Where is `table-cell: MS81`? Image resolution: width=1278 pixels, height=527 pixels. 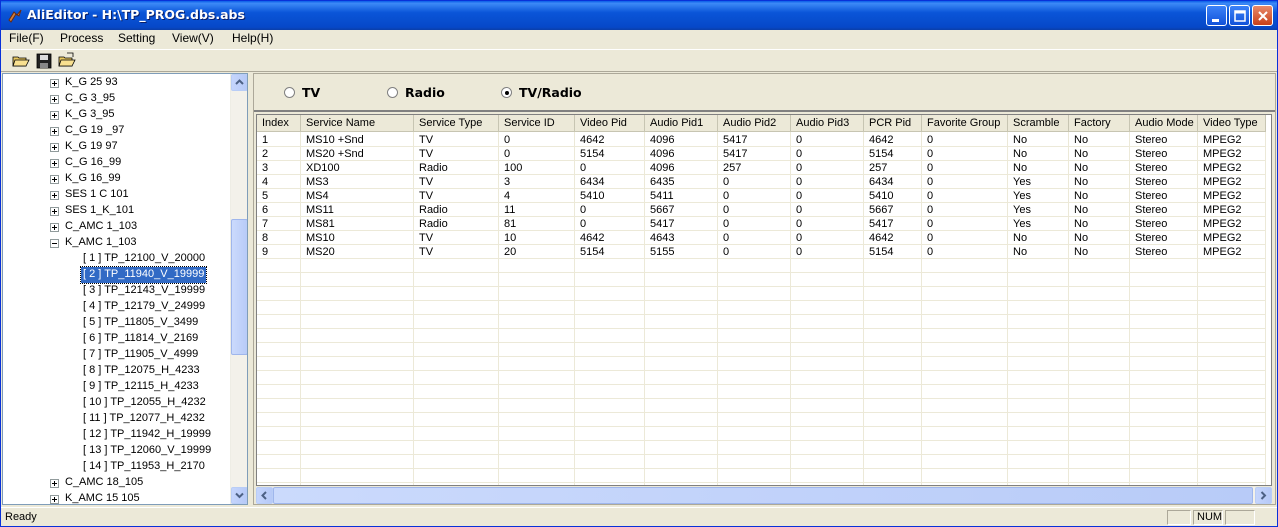
table-cell: MS81 is located at coordinates (320, 224).